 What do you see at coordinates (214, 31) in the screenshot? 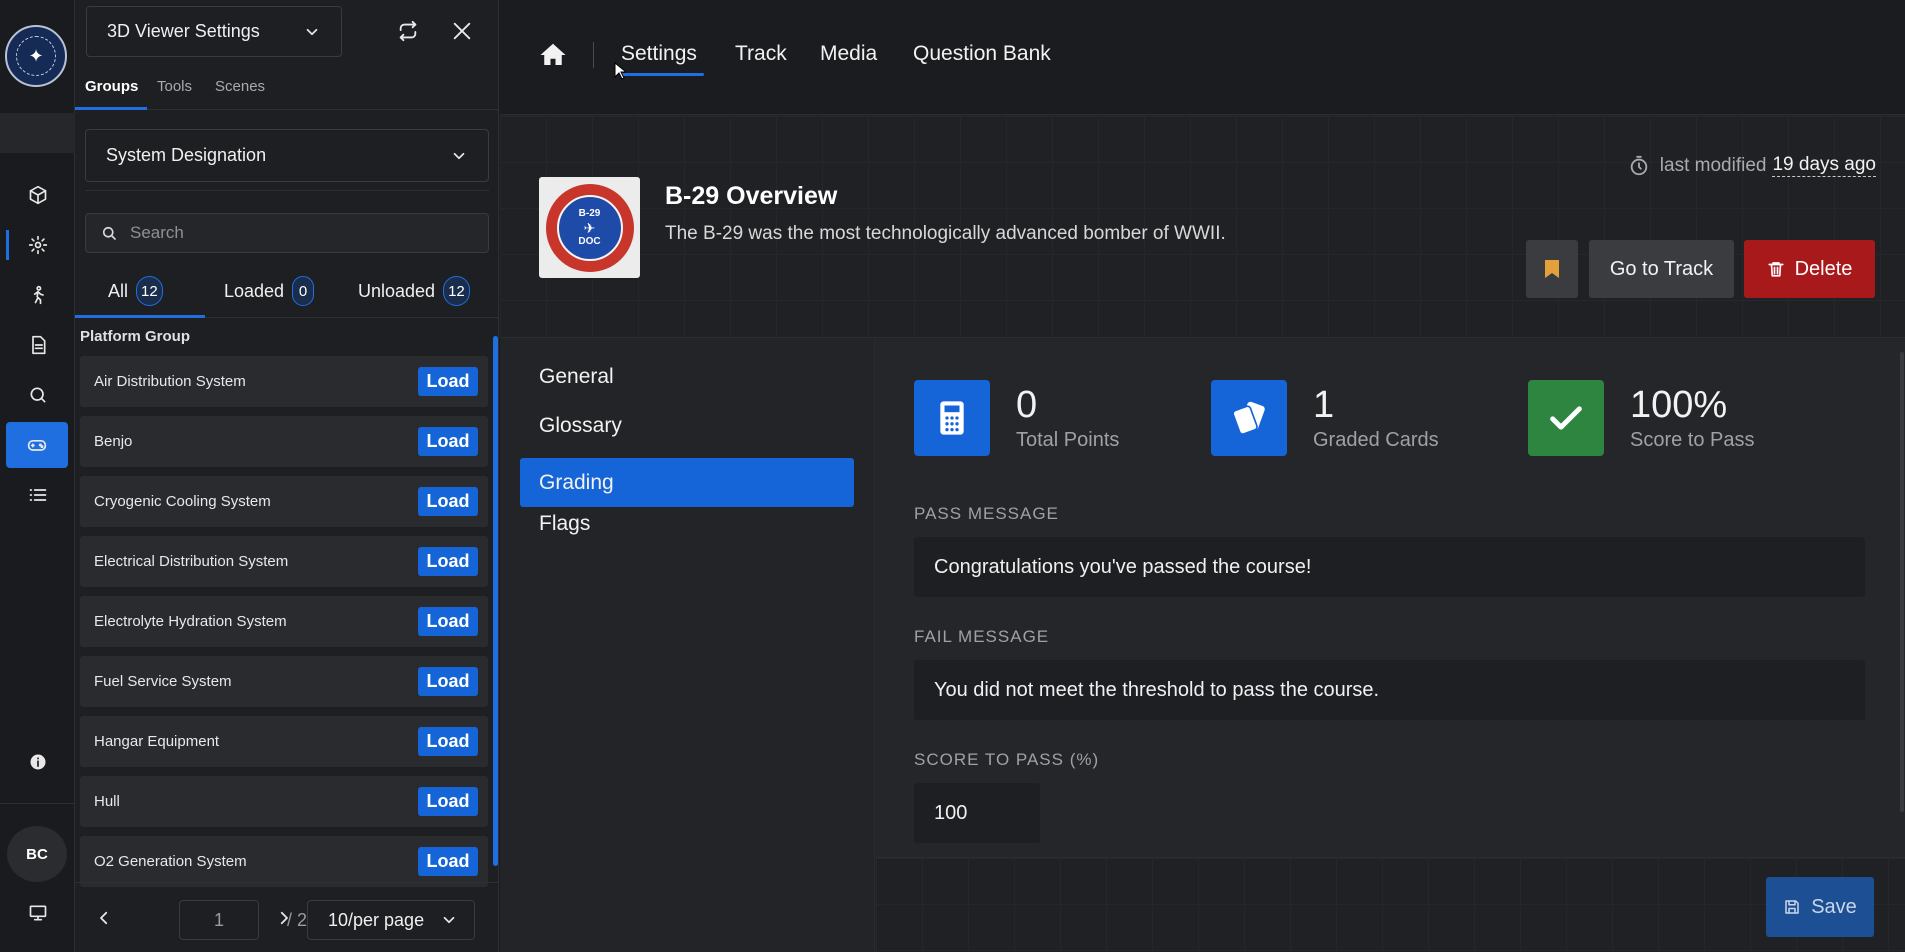
I see `viewer-settings-select: 3D Viewer Settings` at bounding box center [214, 31].